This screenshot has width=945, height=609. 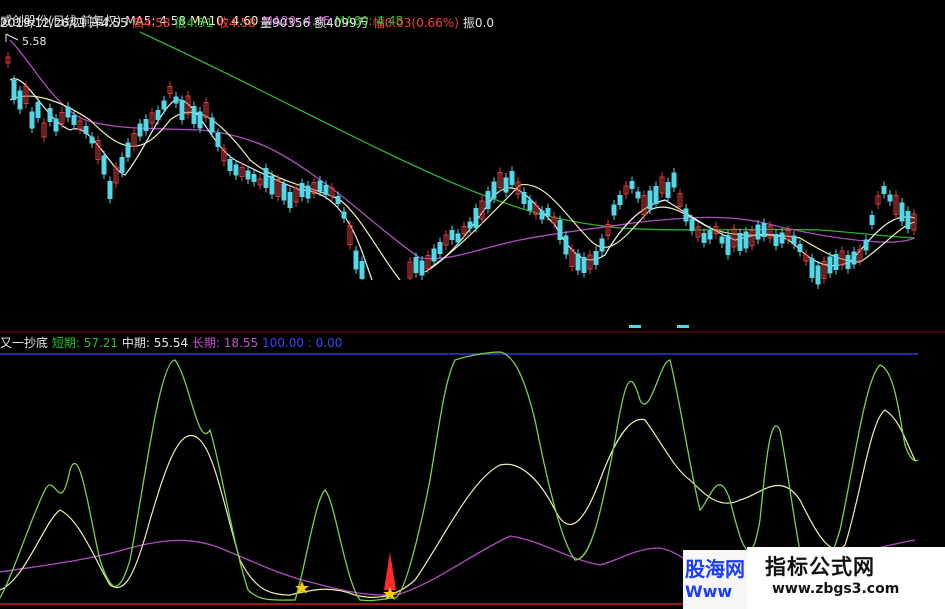 What do you see at coordinates (820, 567) in the screenshot?
I see `watermark-title: 指标公式网` at bounding box center [820, 567].